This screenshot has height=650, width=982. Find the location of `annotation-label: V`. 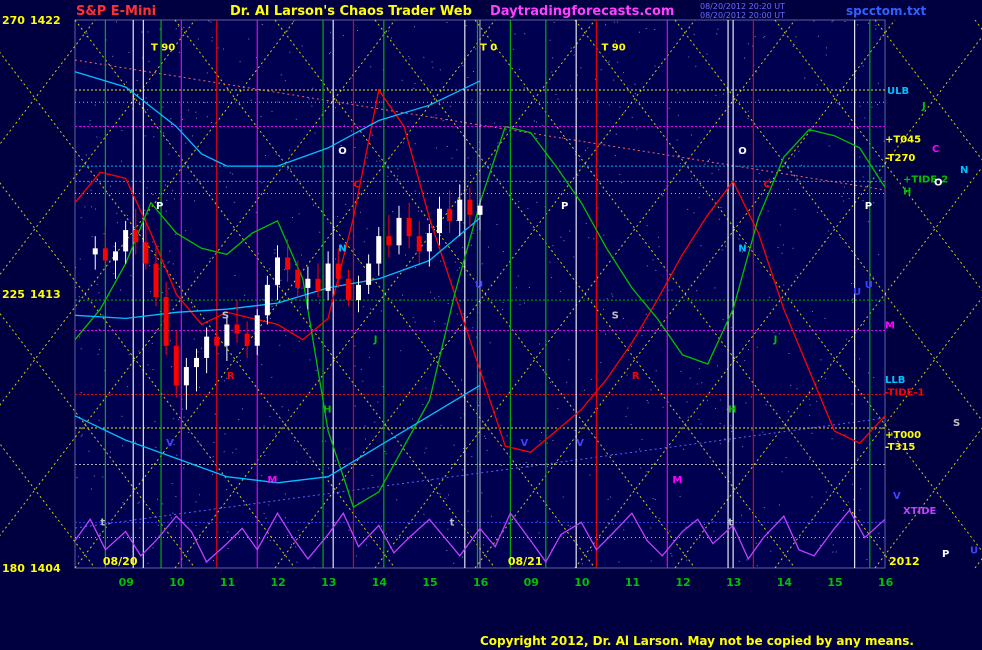

annotation-label: V is located at coordinates (580, 443).